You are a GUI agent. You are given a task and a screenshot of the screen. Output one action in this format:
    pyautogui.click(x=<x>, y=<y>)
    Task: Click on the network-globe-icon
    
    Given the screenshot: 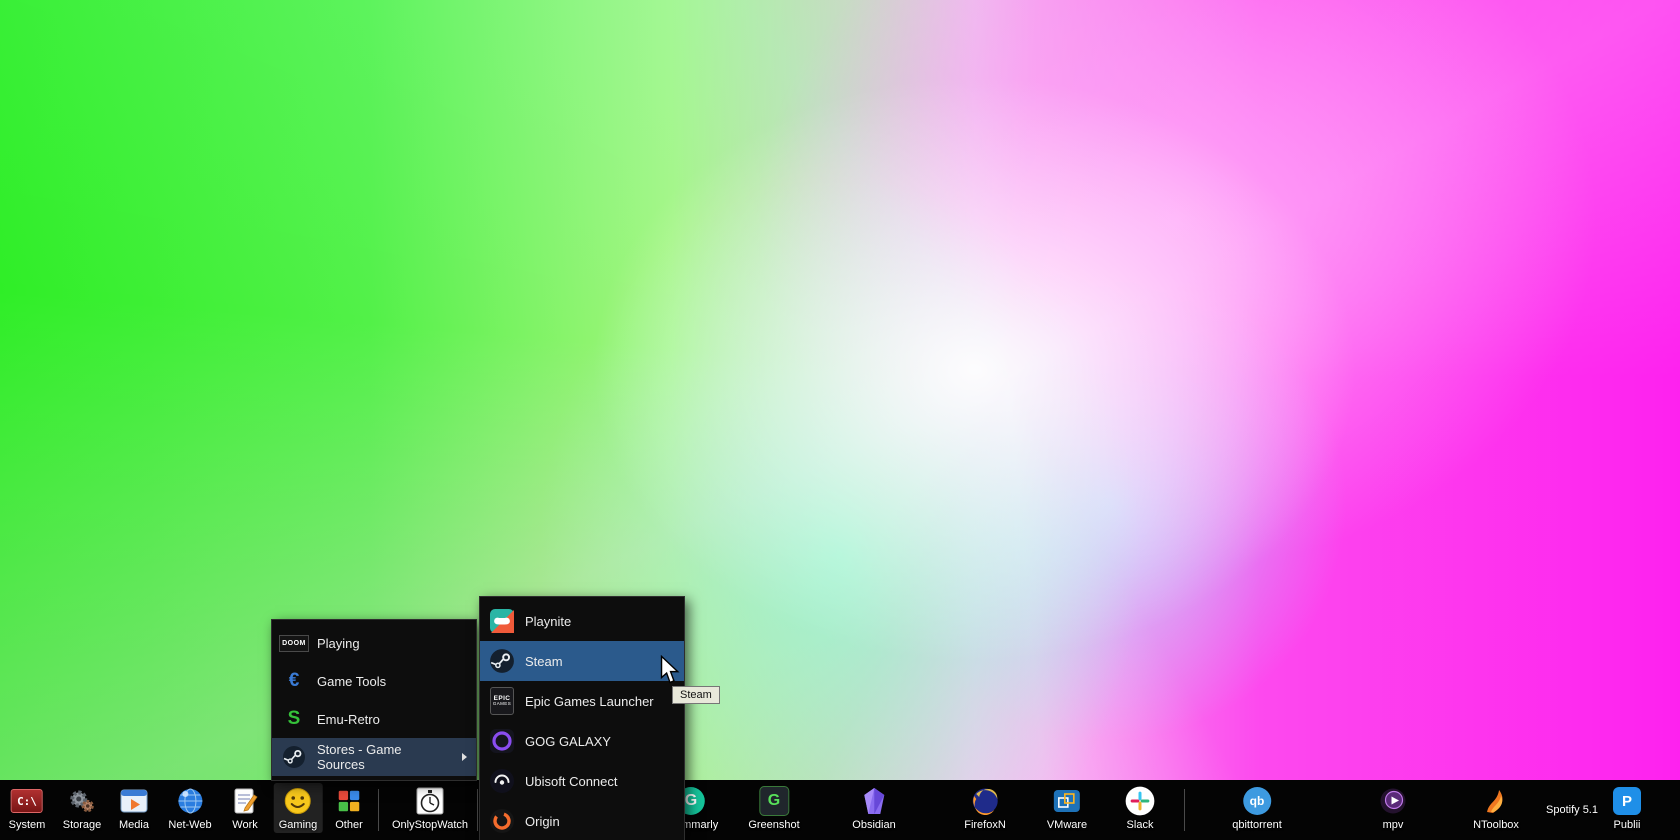 What is the action you would take?
    pyautogui.click(x=190, y=801)
    